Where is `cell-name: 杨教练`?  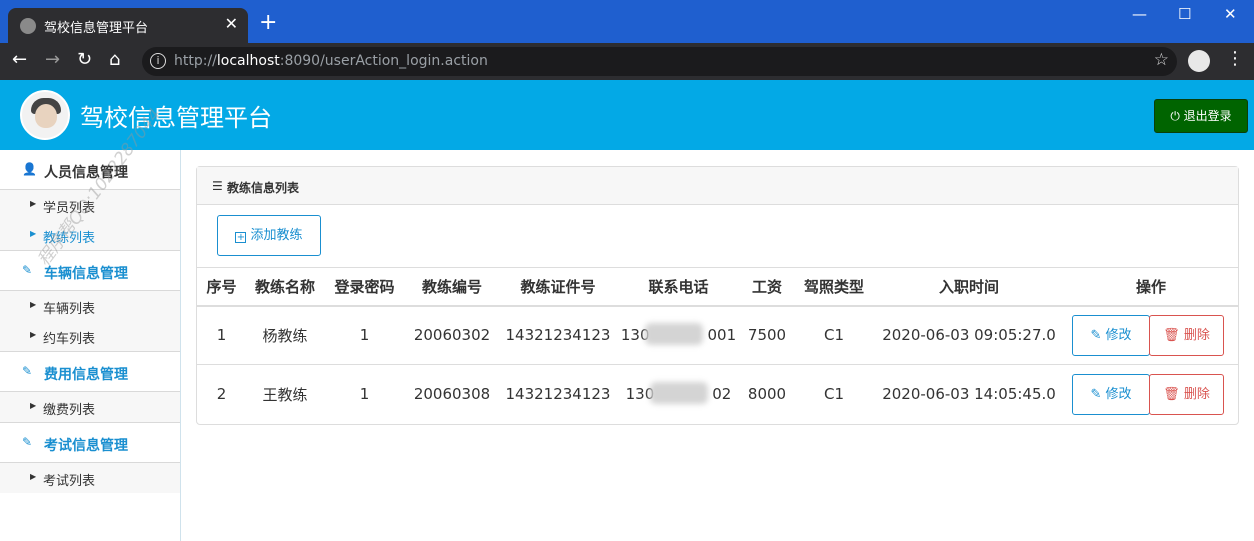
cell-name: 杨教练 is located at coordinates (285, 335).